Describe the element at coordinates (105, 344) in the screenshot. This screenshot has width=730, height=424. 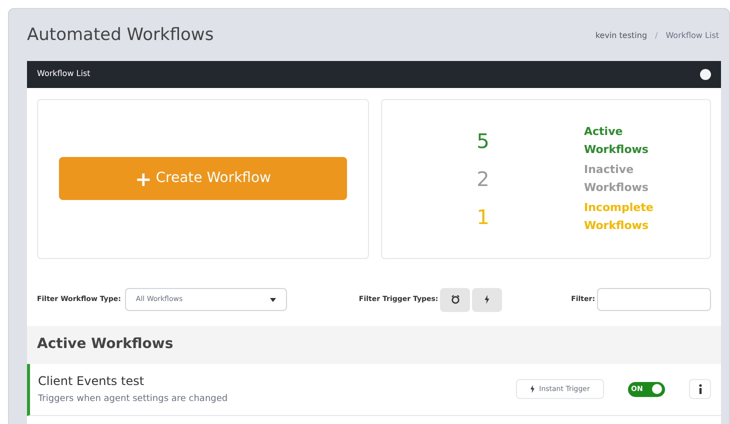
I see `section-title: Active Workflows` at that location.